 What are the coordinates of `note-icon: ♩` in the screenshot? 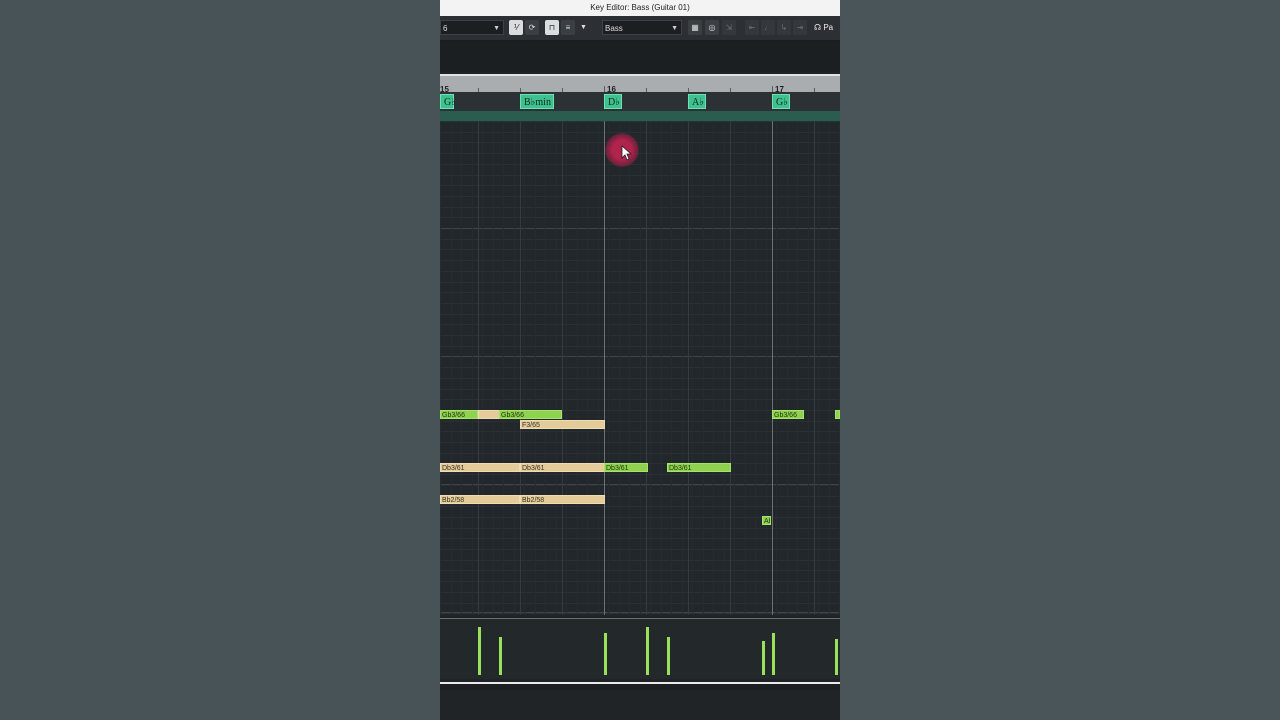 It's located at (768, 27).